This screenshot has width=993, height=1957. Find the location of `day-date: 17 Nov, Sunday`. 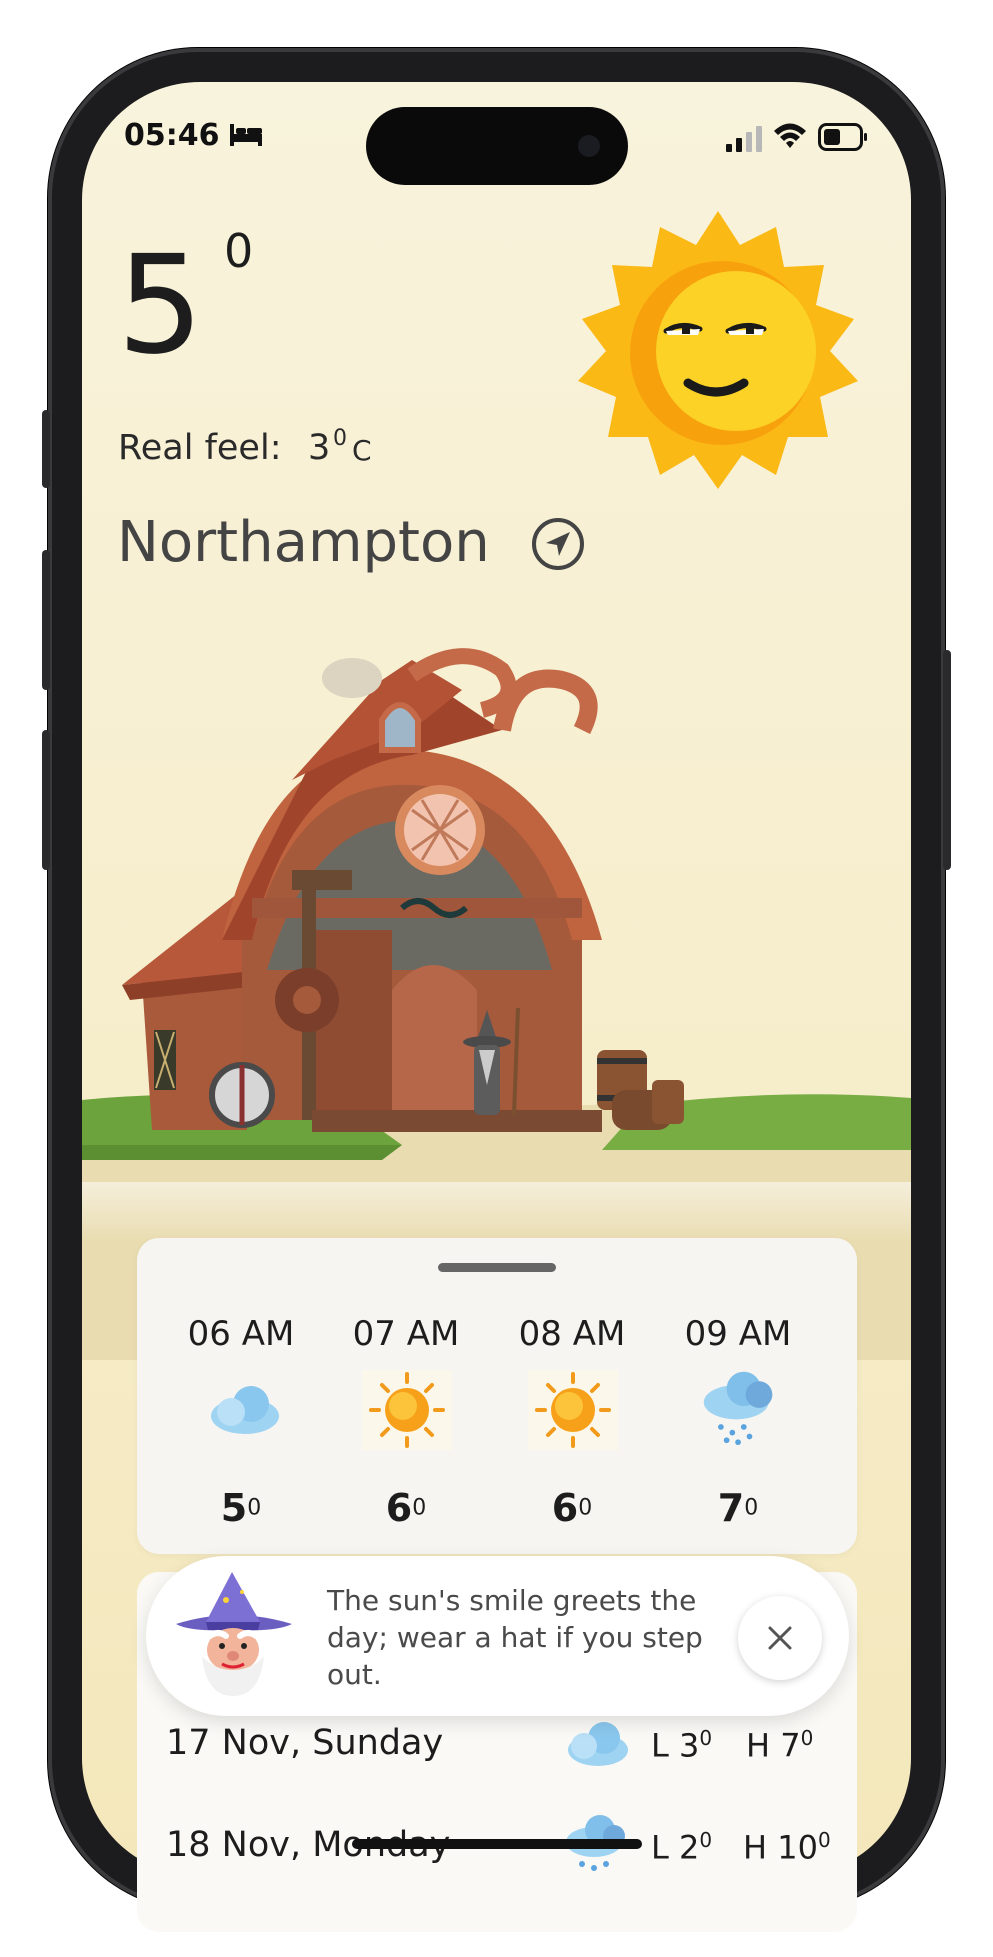

day-date: 17 Nov, Sunday is located at coordinates (305, 1743).